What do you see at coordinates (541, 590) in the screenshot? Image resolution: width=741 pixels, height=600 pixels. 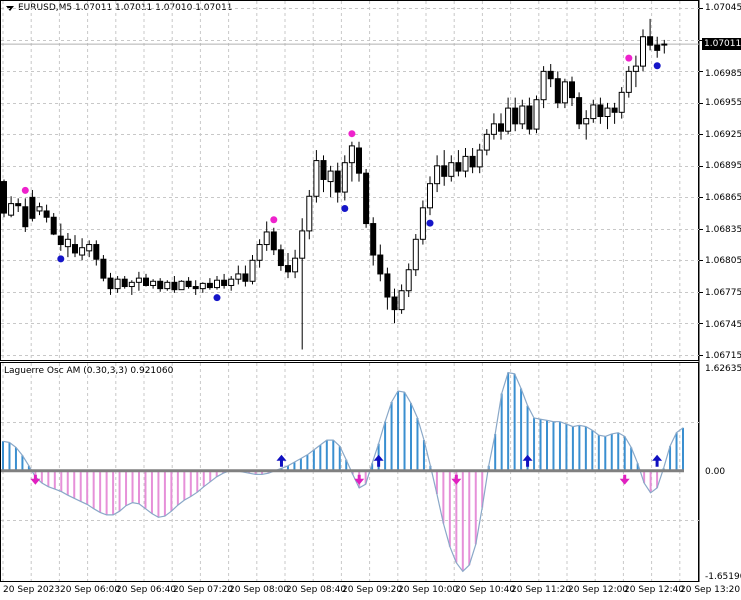 I see `time-axis-label: 20 Sep 11:20` at bounding box center [541, 590].